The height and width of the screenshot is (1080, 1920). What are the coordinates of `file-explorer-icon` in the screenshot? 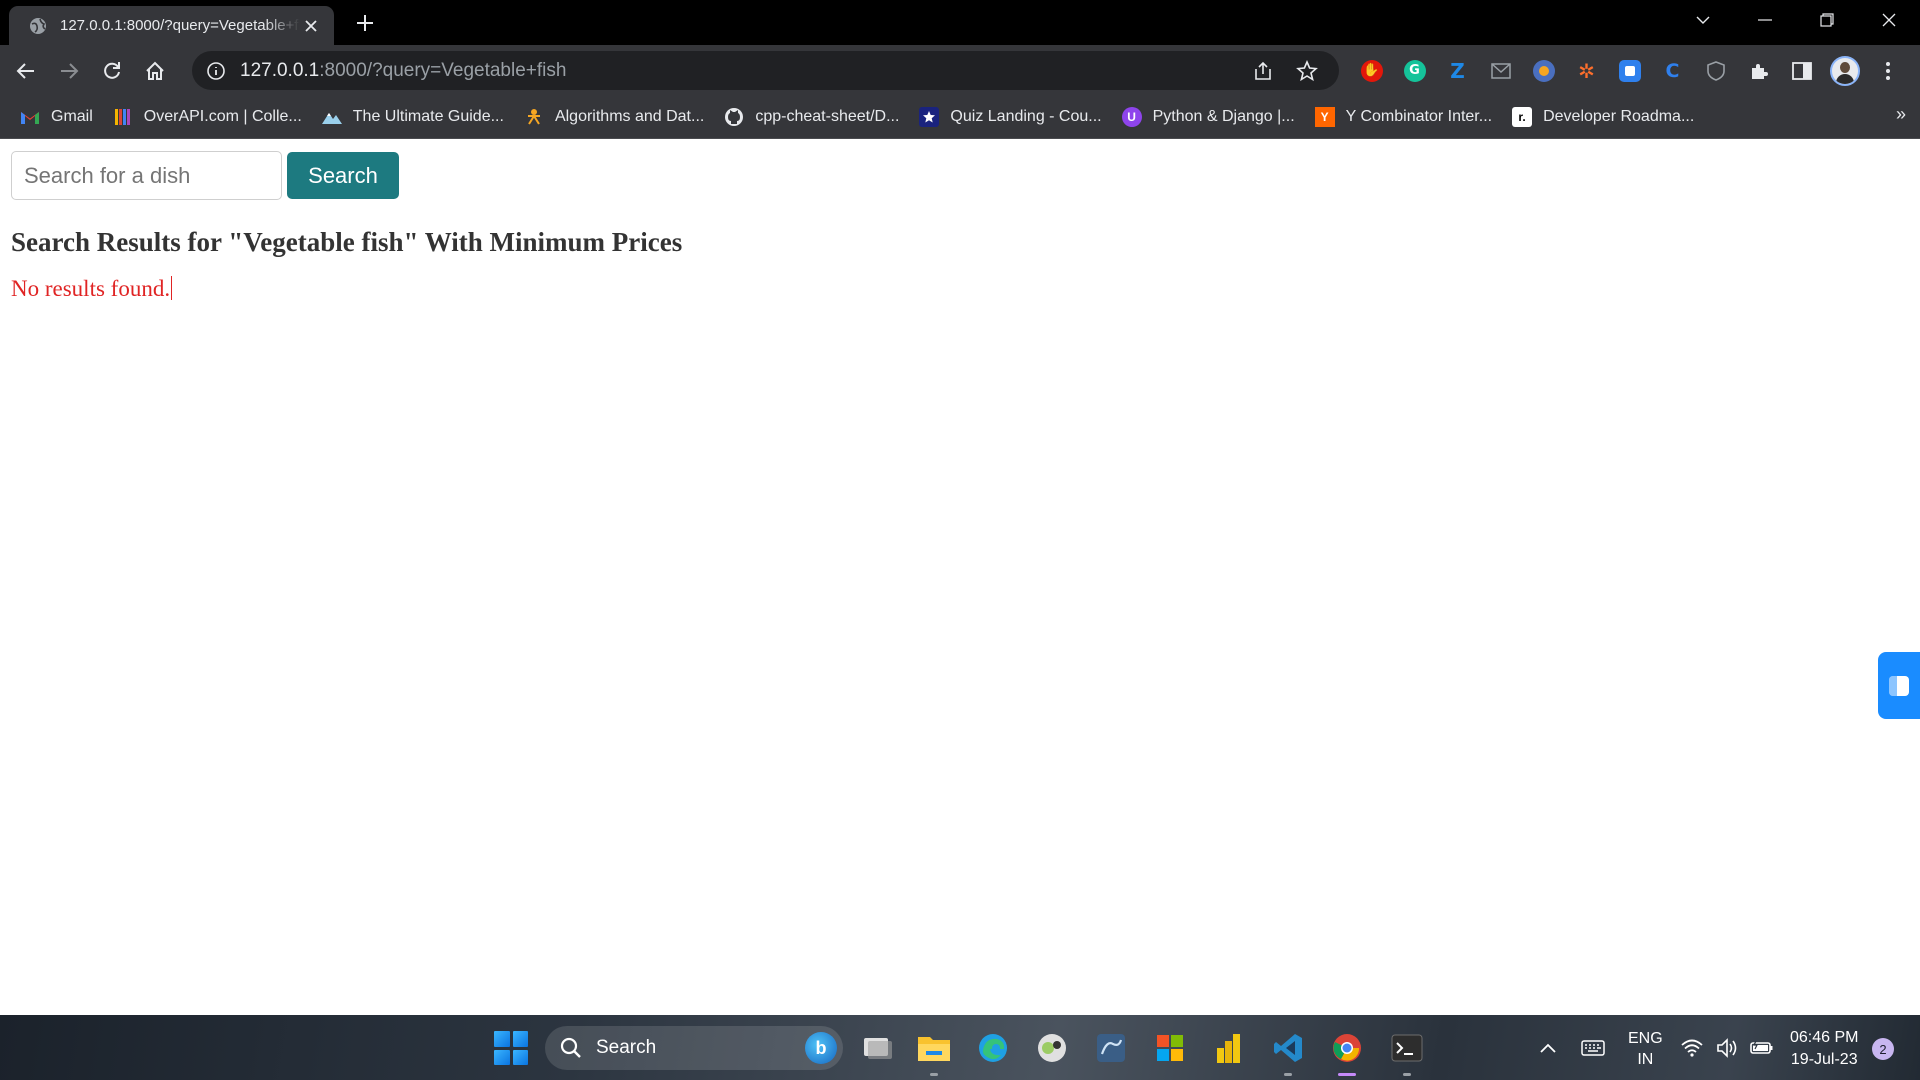 It's located at (934, 1051).